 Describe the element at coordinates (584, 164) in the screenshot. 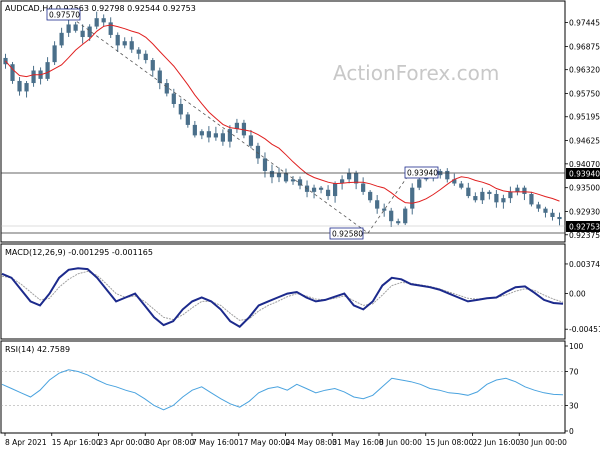

I see `price-y-tick-label: 0.94070` at that location.